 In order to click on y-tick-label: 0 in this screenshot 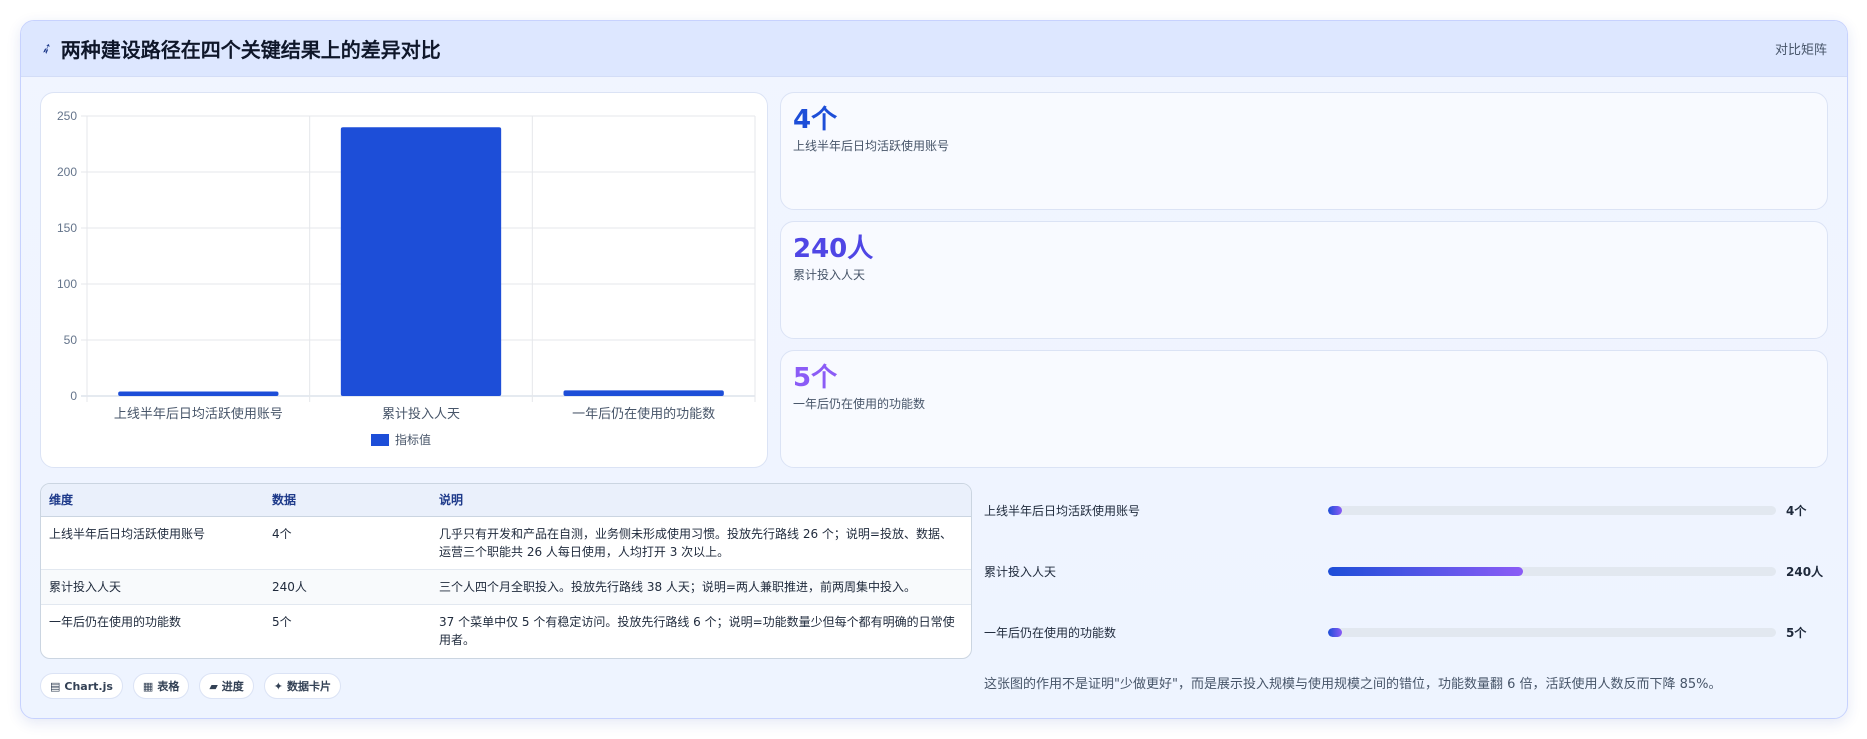, I will do `click(73, 396)`.